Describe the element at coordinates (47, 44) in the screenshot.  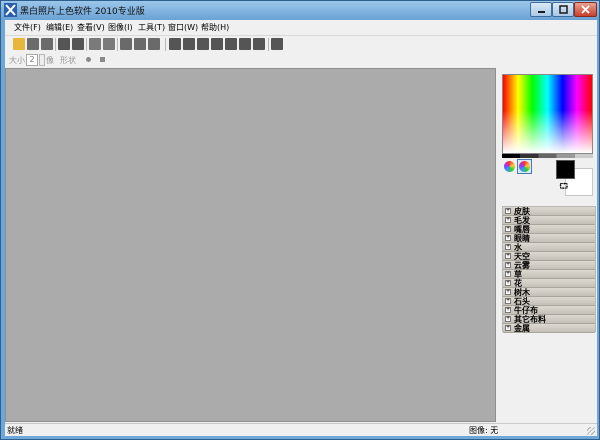
I see `print-icon` at that location.